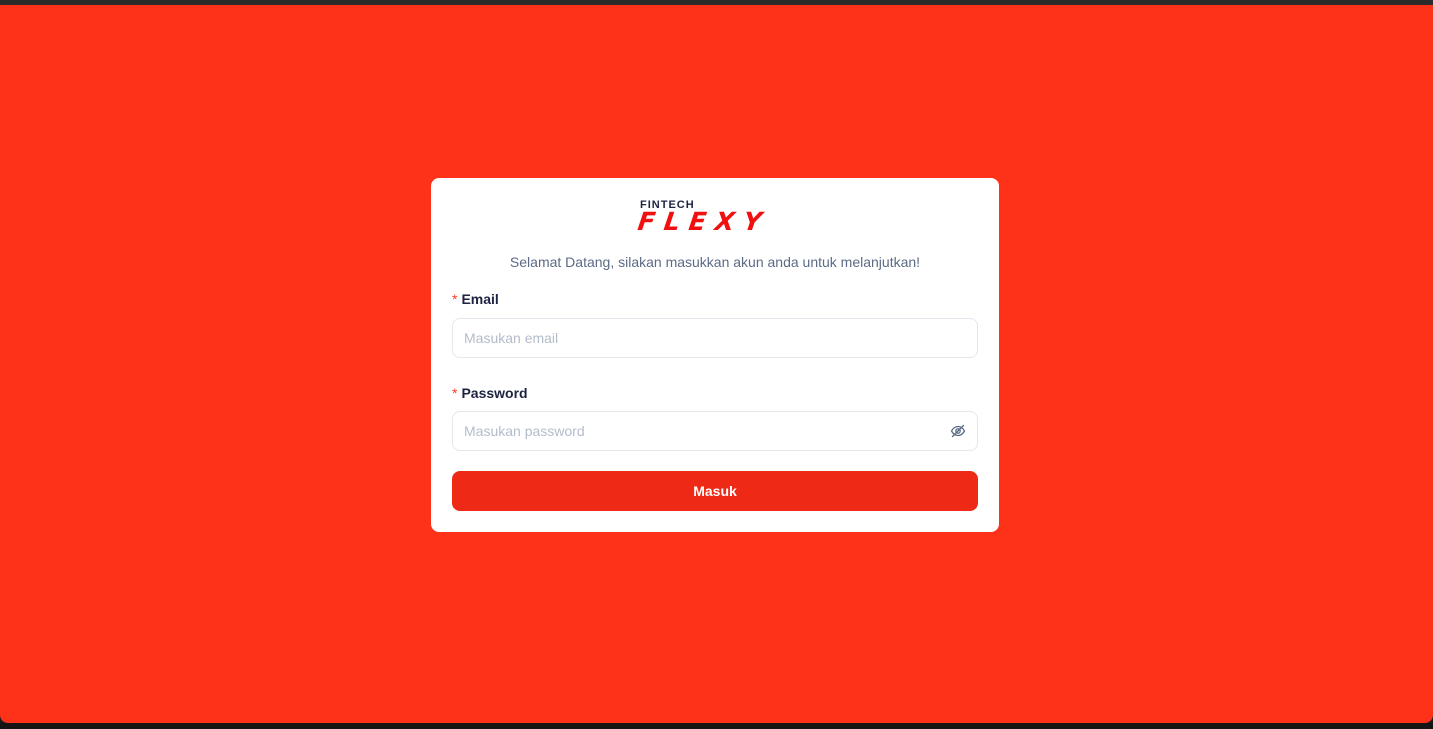  Describe the element at coordinates (494, 393) in the screenshot. I see `password-label-text: Password` at that location.